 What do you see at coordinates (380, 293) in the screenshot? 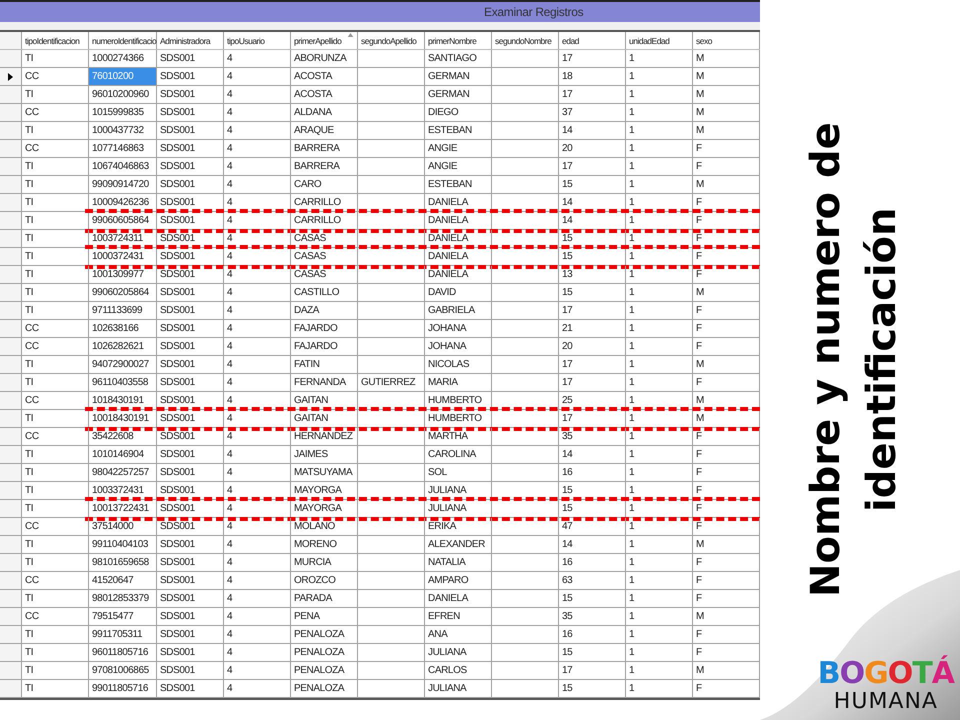
I see `table-row: TI 99060205864 SDS001 4 CASTILLO DAVID 15 1 M` at bounding box center [380, 293].